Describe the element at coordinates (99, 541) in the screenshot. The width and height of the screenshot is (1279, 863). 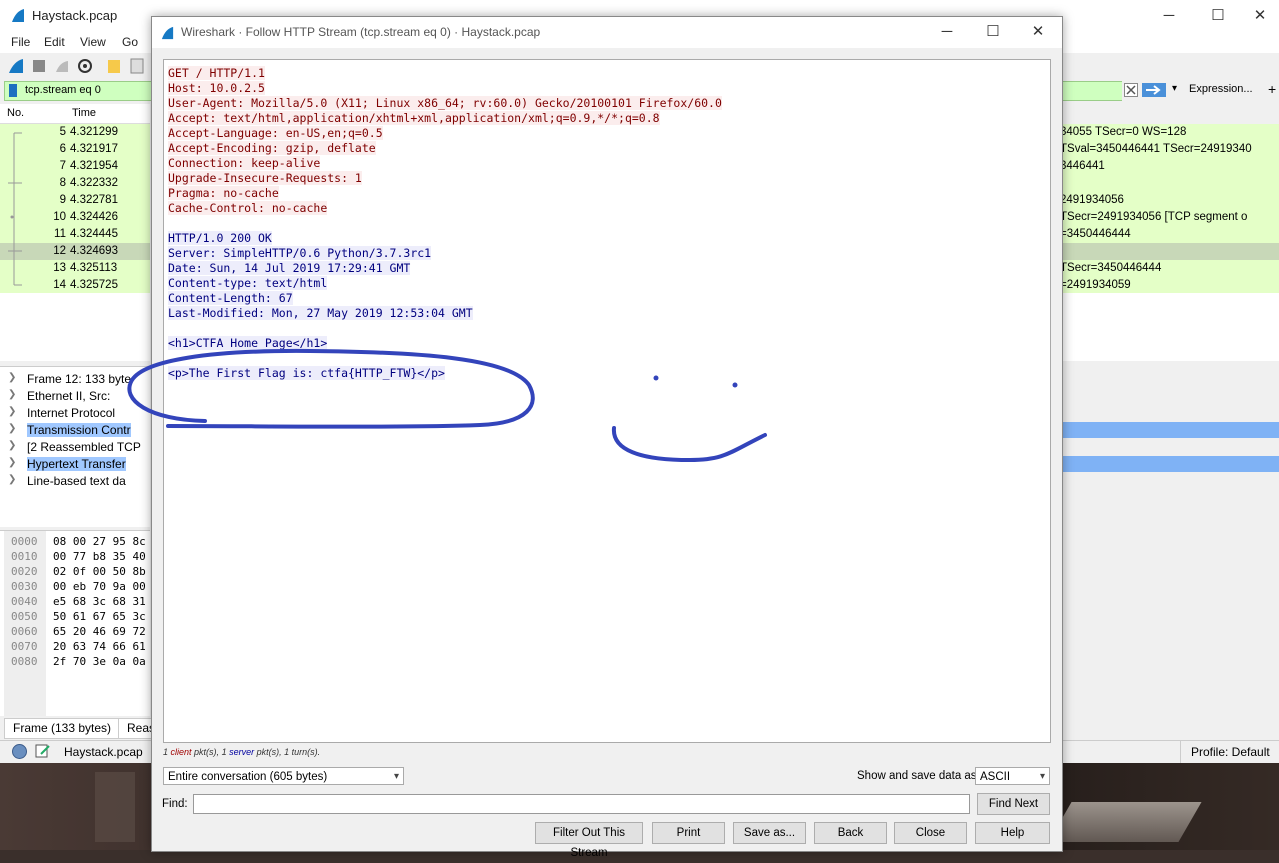
I see `hex-bytes: 08 00 27 95 8c` at that location.